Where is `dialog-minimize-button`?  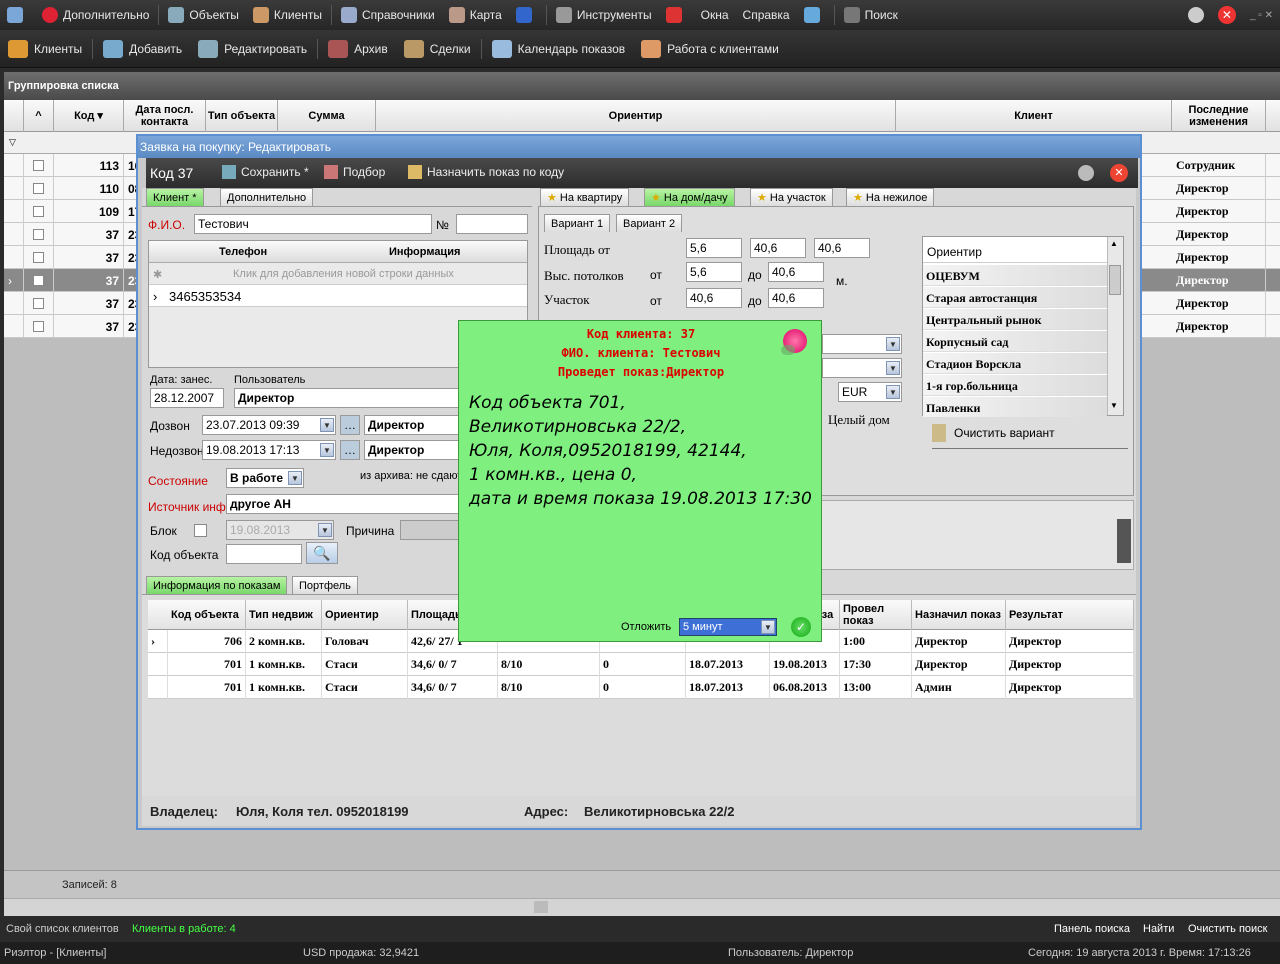
dialog-minimize-button is located at coordinates (1086, 173).